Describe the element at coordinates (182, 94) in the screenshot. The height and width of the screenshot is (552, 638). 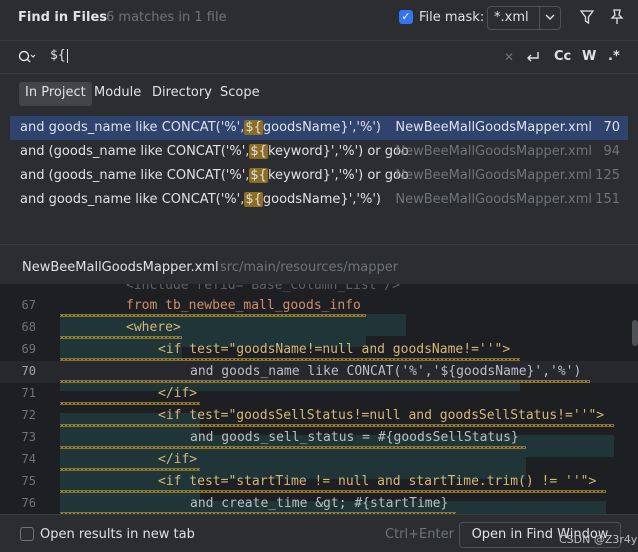
I see `tab-directory: Directory` at that location.